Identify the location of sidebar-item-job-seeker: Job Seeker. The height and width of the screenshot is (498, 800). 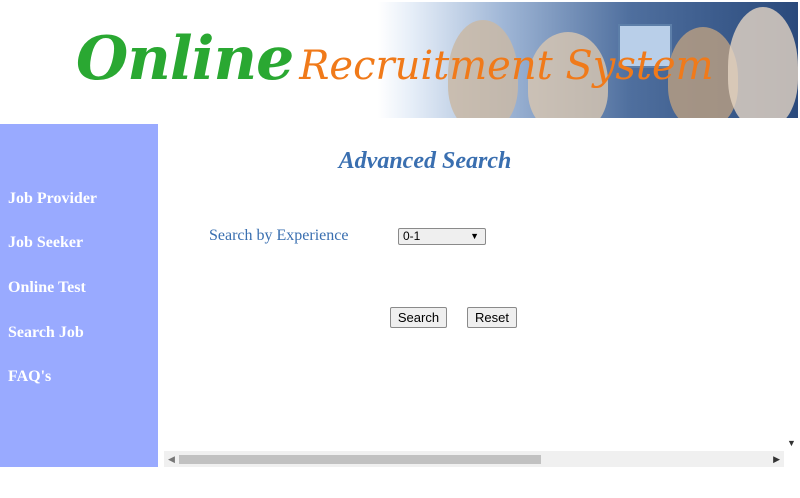
(45, 243).